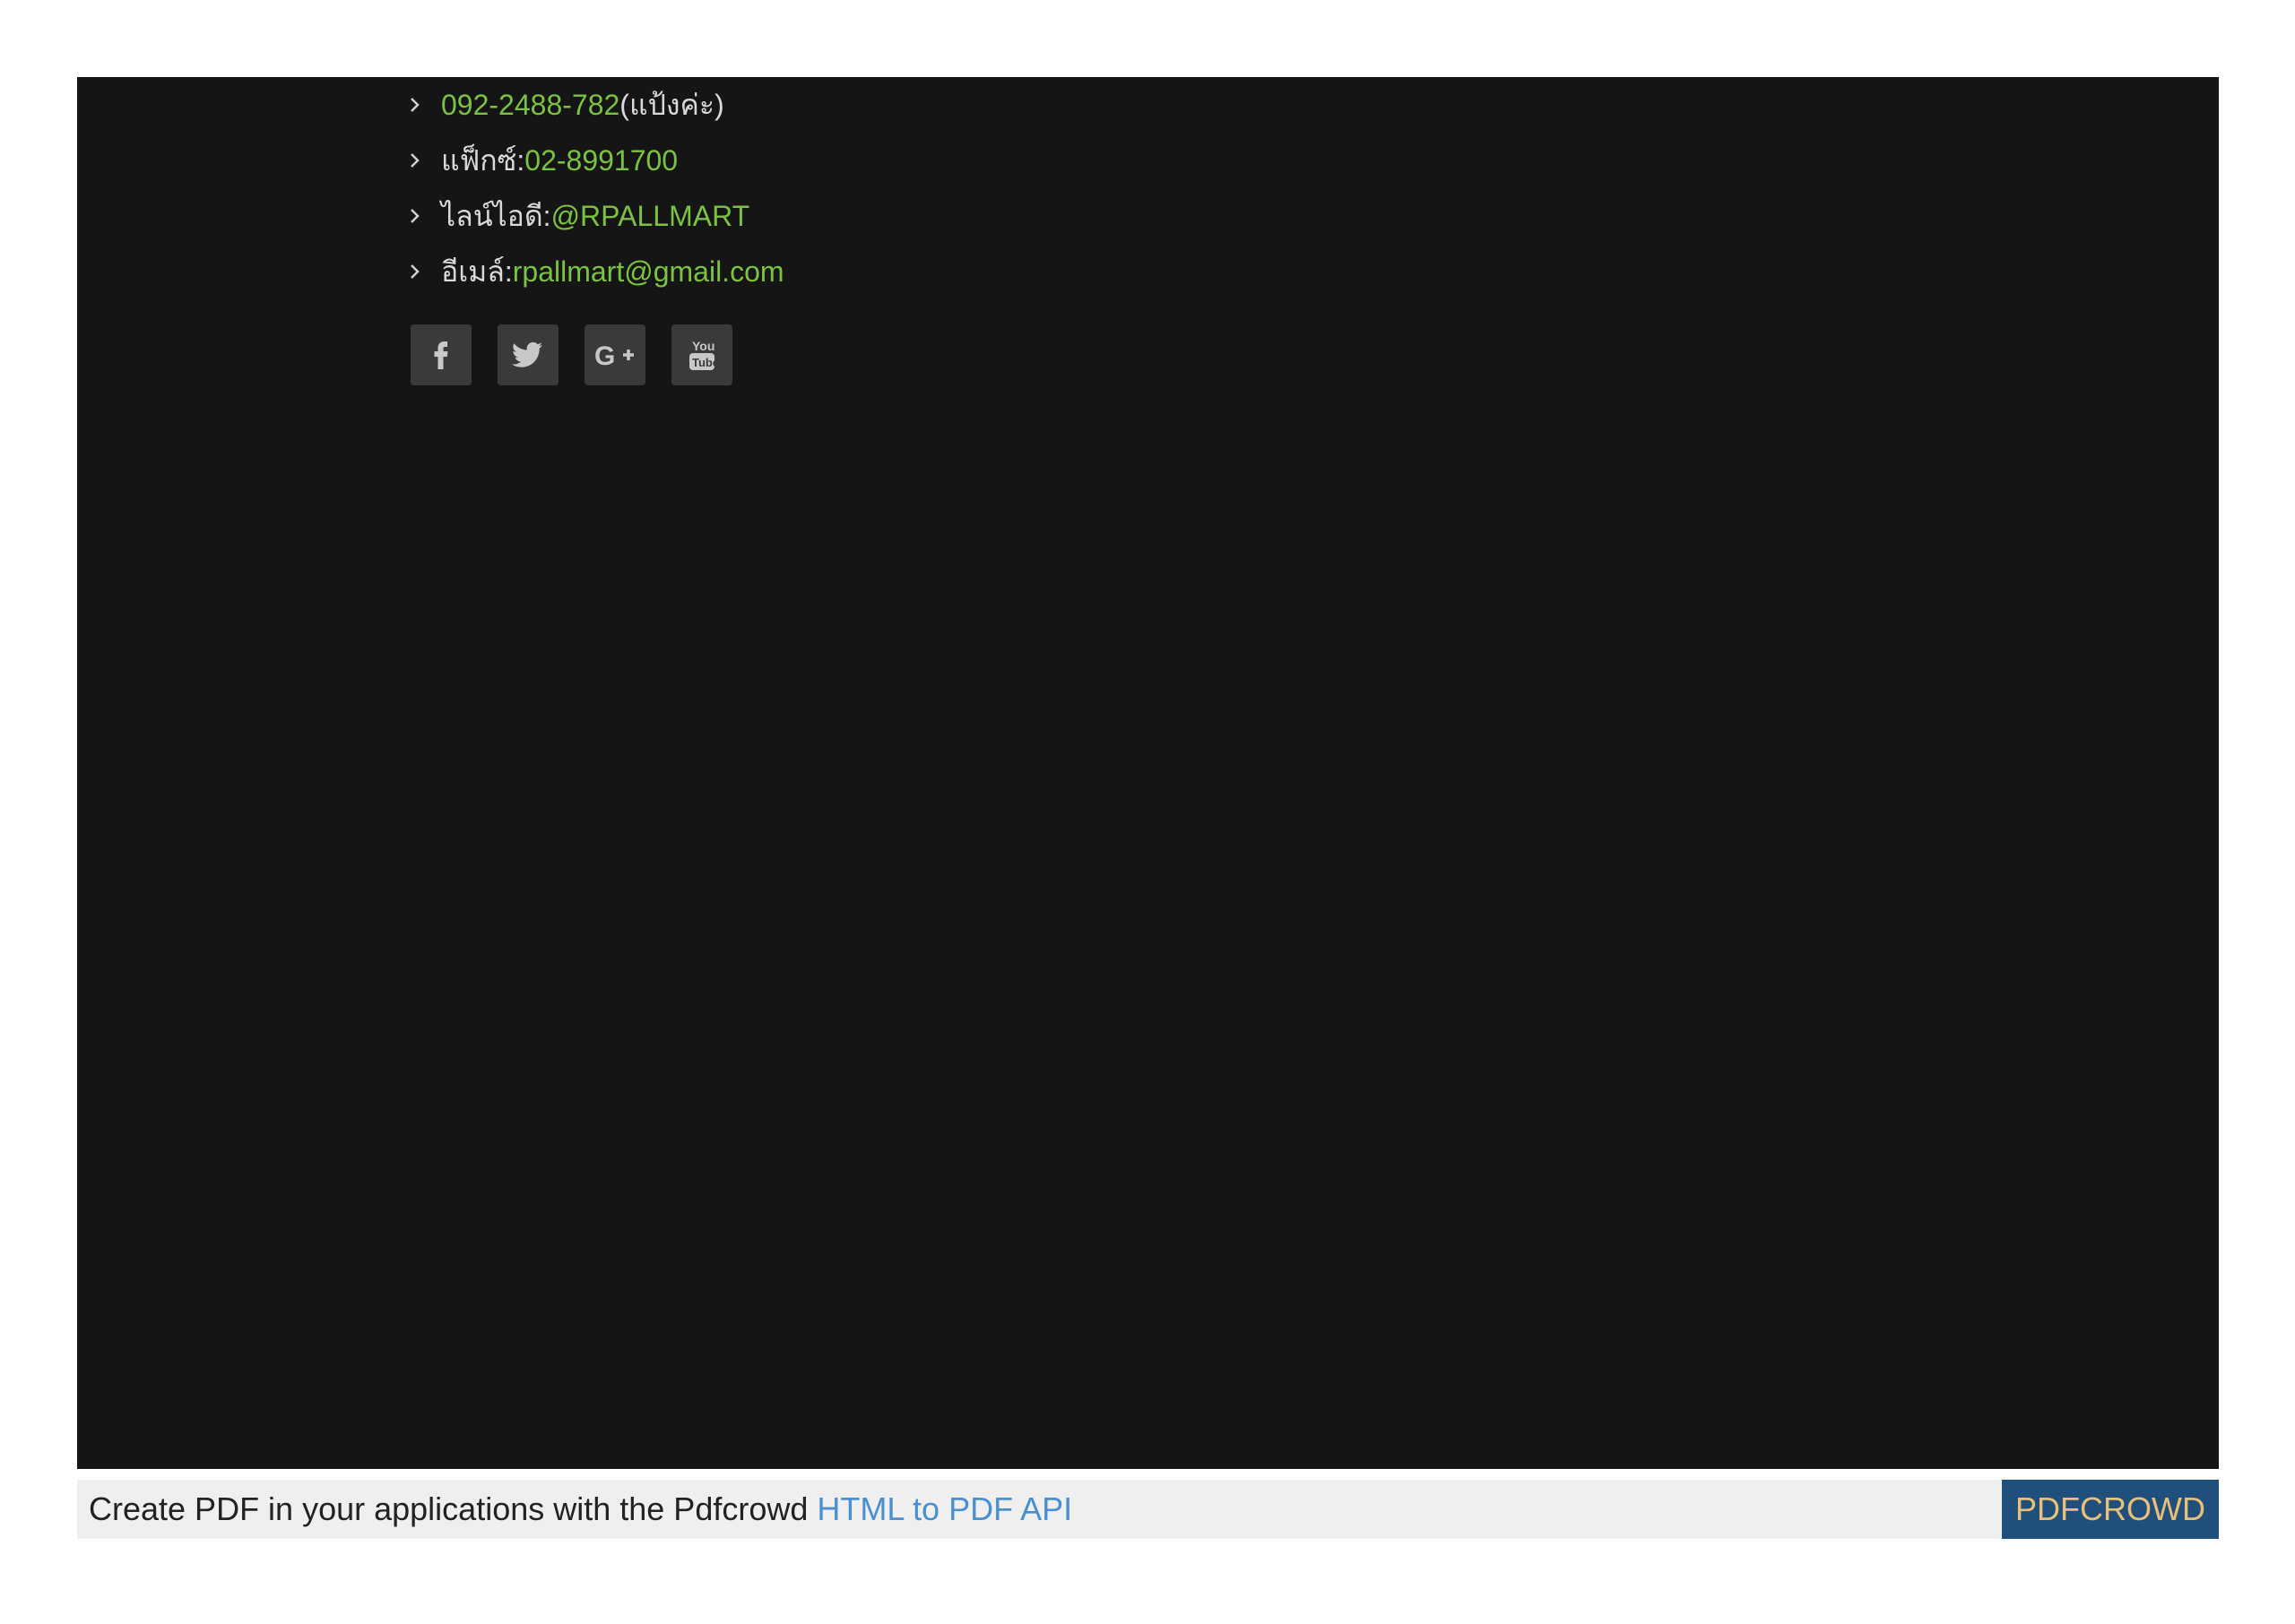  I want to click on twitter-icon, so click(527, 354).